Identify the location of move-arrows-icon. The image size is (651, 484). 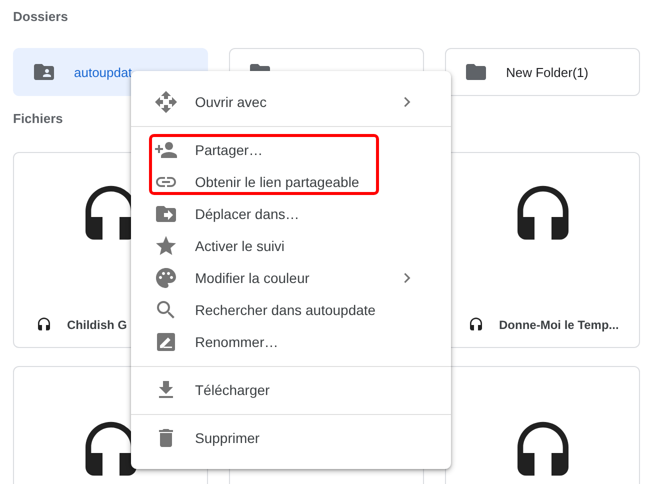
(166, 102).